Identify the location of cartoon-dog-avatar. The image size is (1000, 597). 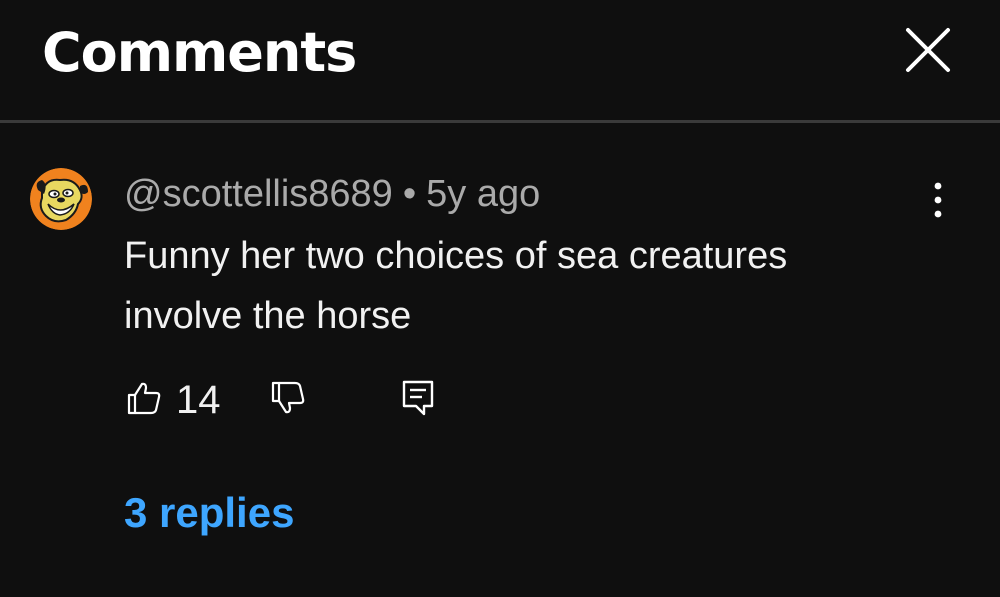
(61, 199).